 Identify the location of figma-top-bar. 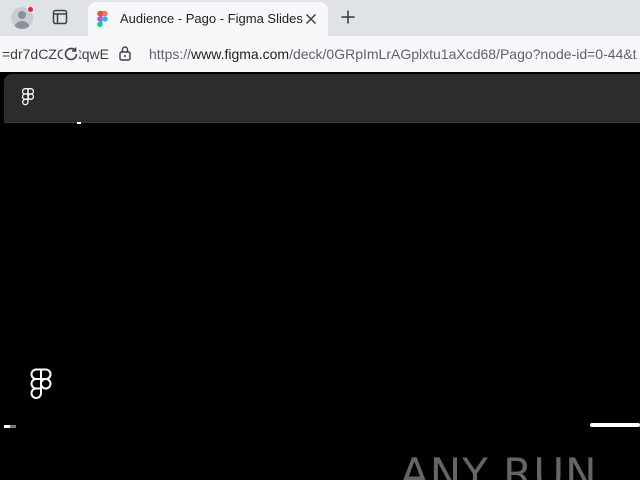
(322, 98).